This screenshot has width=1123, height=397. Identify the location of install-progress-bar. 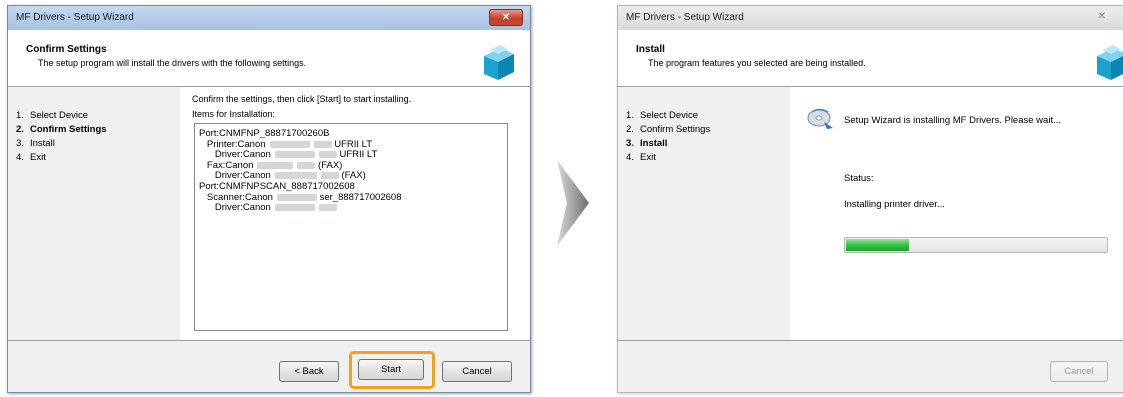
(976, 245).